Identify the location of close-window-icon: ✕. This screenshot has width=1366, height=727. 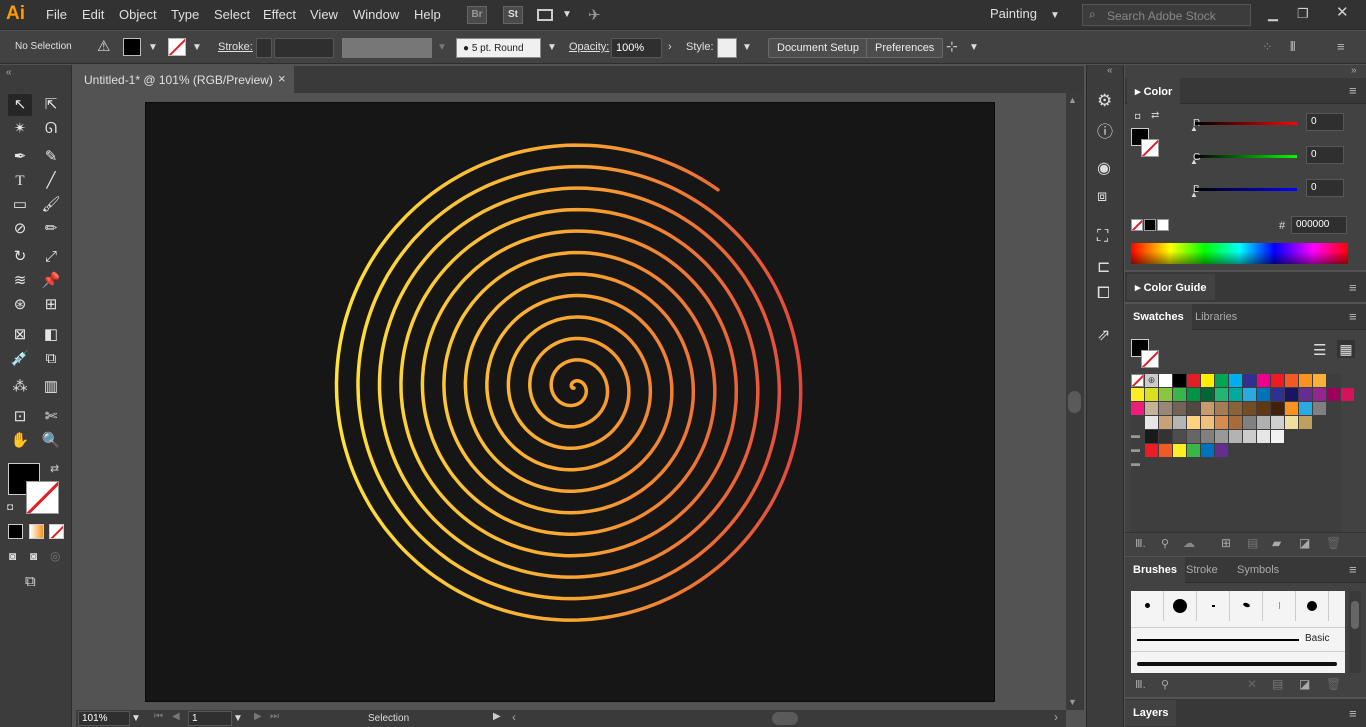
(1342, 12).